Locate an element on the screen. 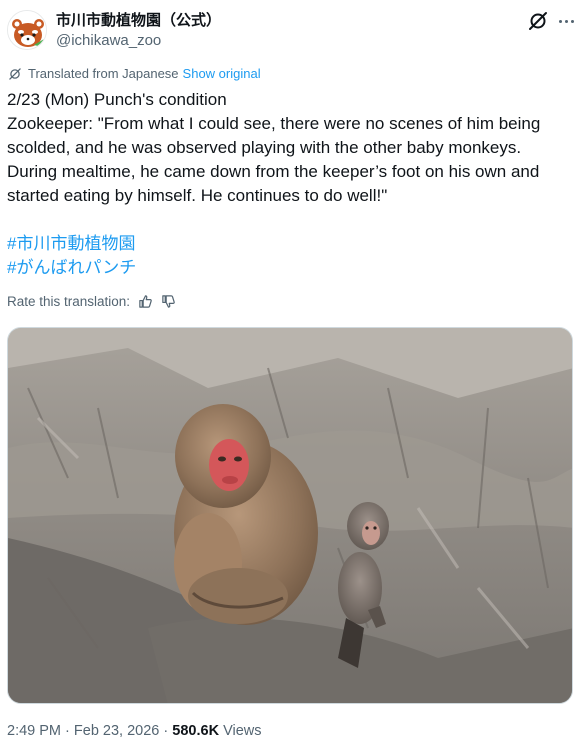  display-name: 市川市動植物園（公式） is located at coordinates (138, 21).